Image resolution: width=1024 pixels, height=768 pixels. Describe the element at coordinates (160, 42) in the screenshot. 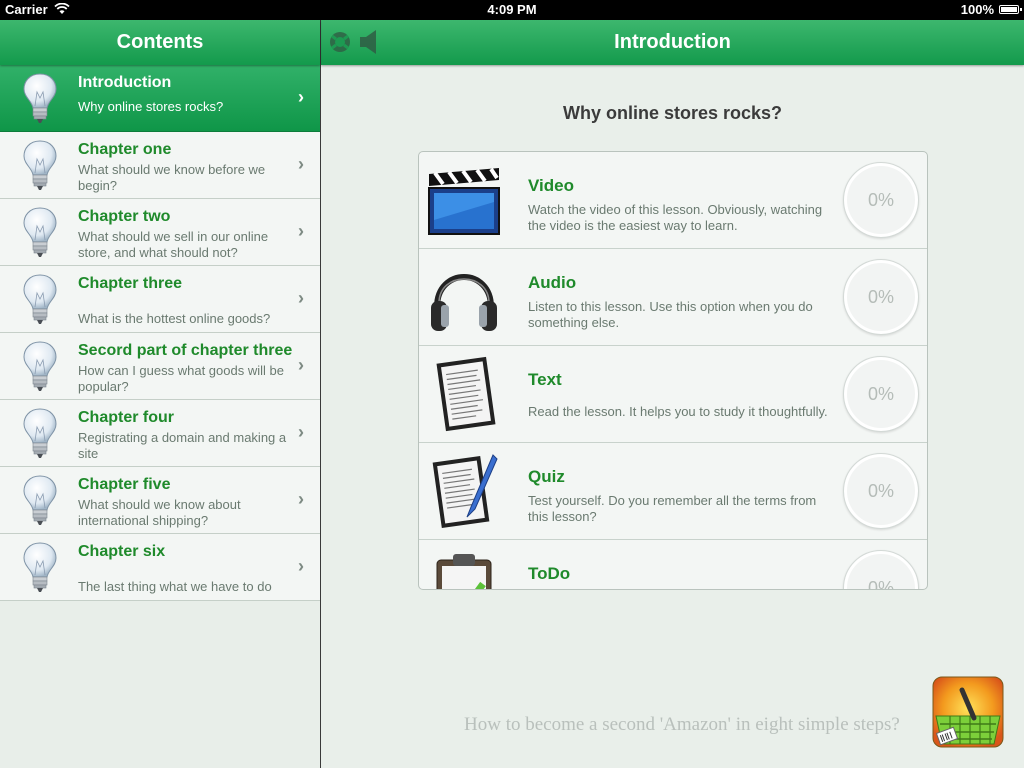

I see `sidebar-title: Contents` at that location.